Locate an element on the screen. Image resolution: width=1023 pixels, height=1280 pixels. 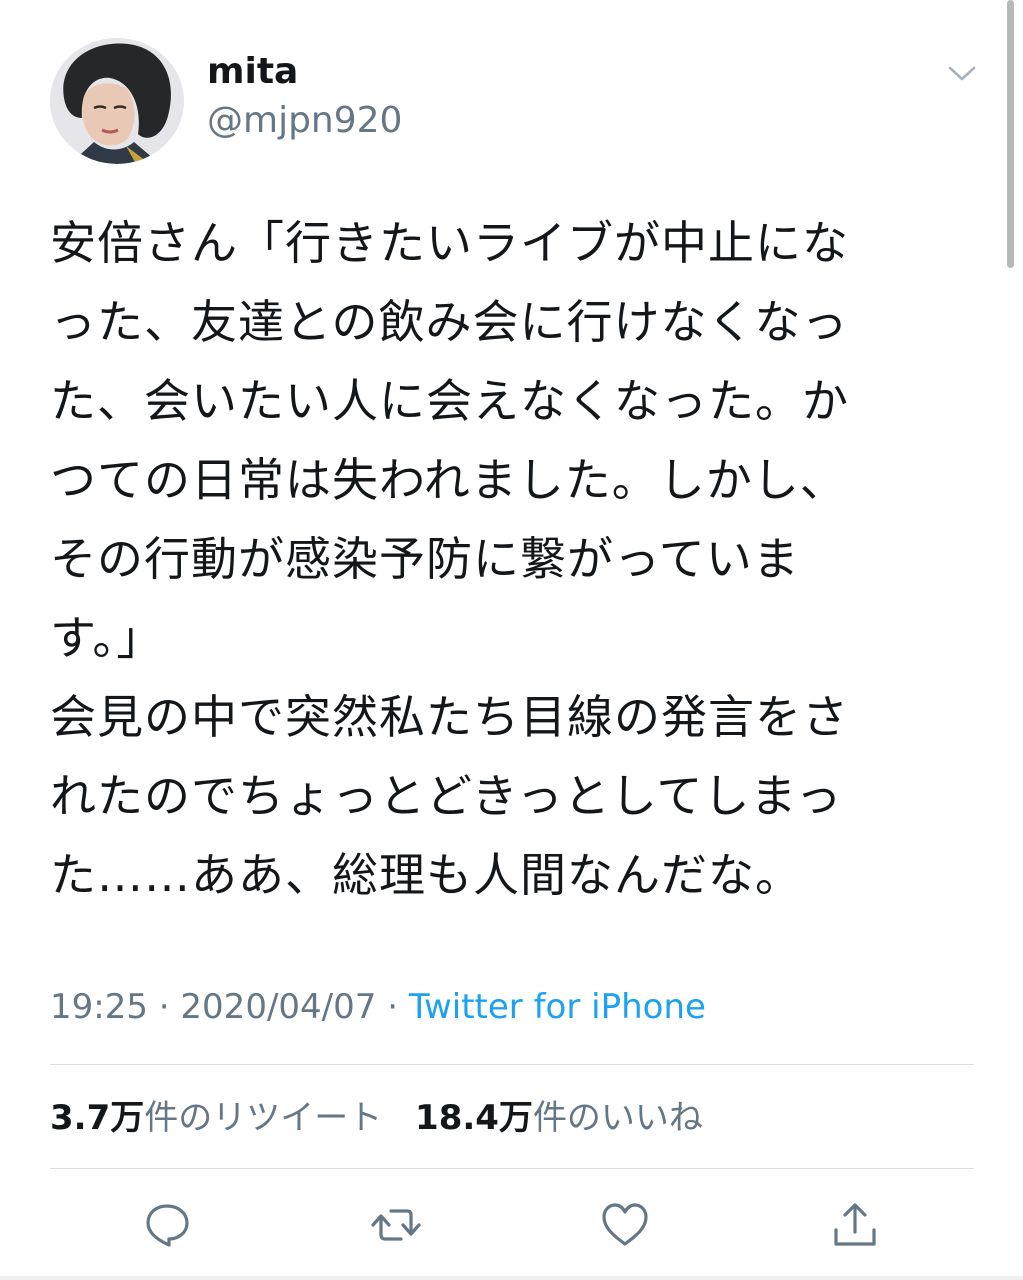
retweets-label: 件のリツイート is located at coordinates (263, 1118).